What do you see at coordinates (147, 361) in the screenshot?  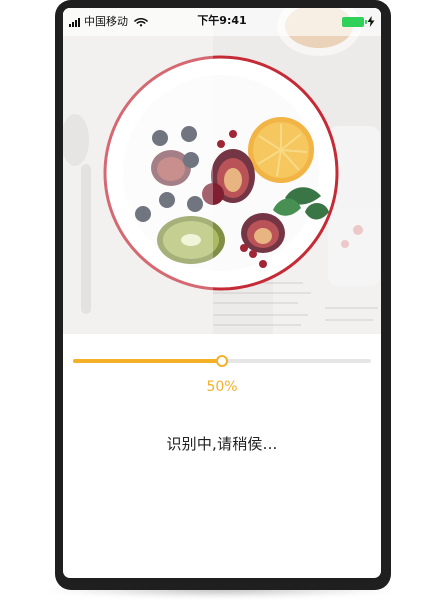 I see `progress-fill` at bounding box center [147, 361].